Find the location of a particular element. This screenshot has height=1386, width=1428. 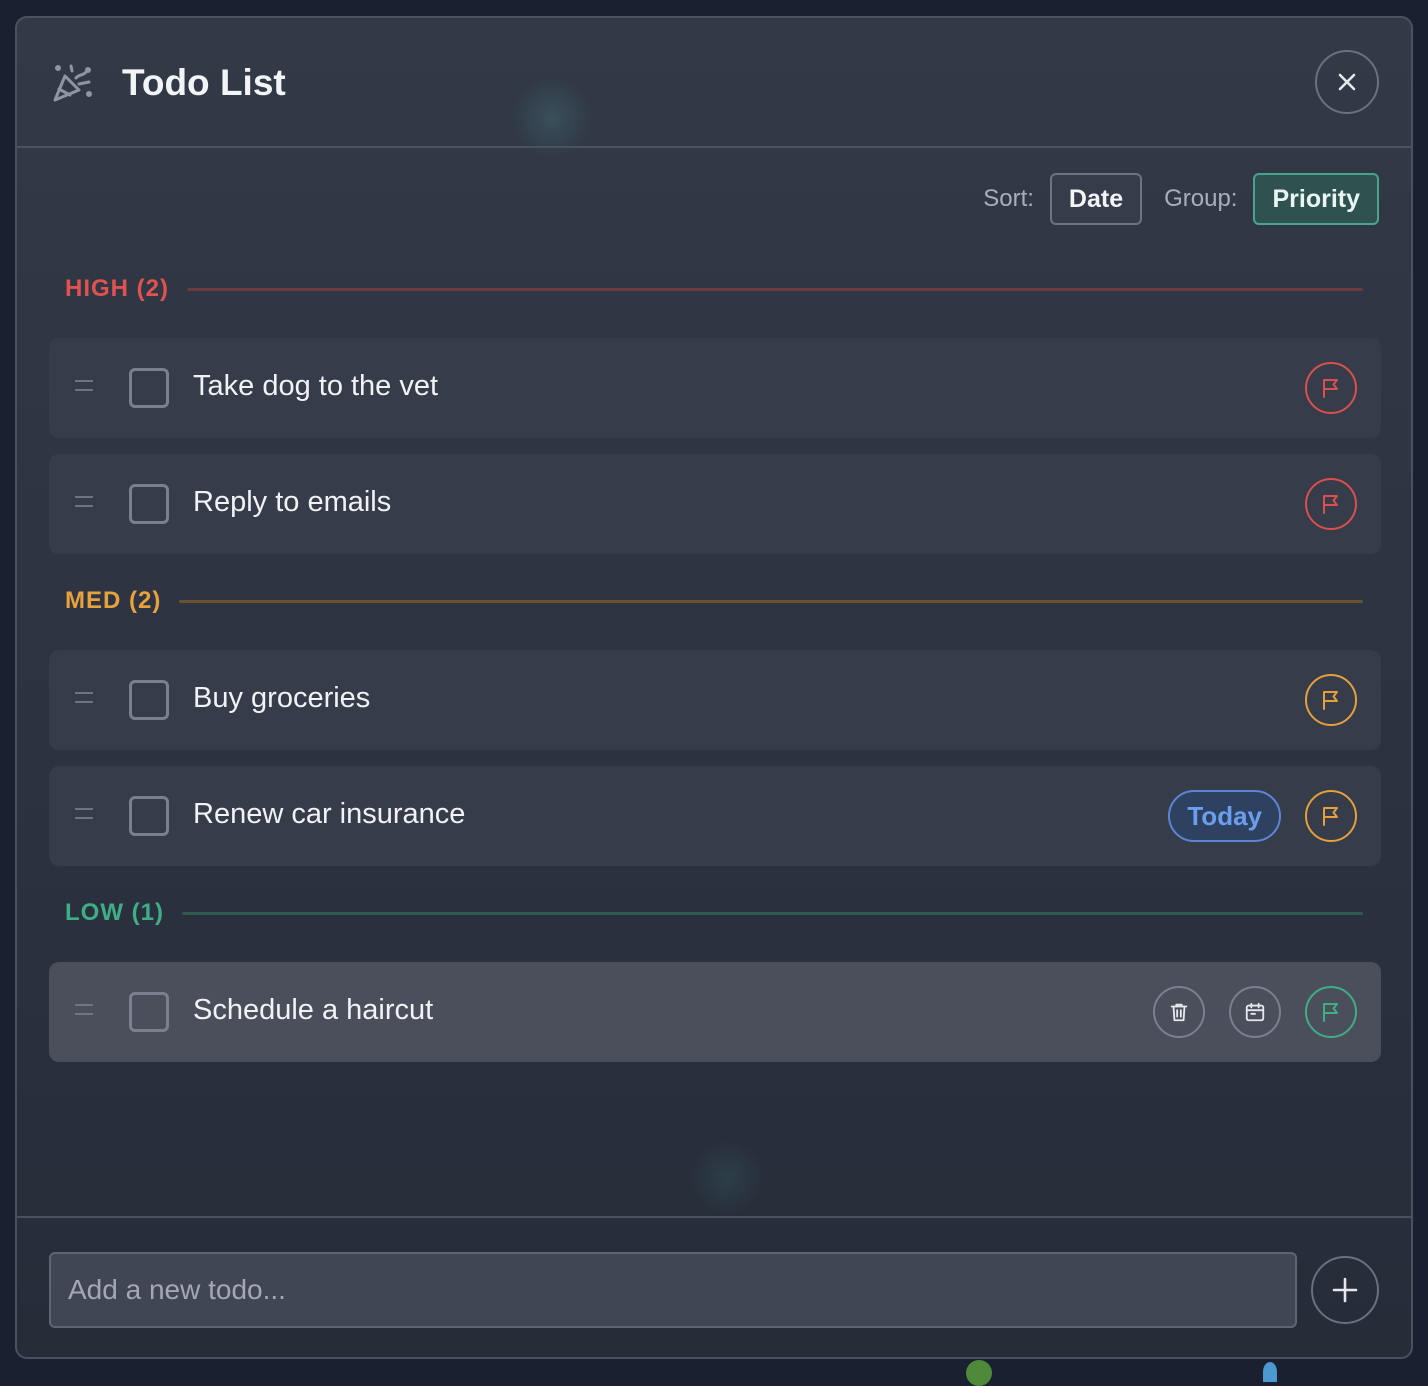

page-title: Todo List is located at coordinates (204, 82).